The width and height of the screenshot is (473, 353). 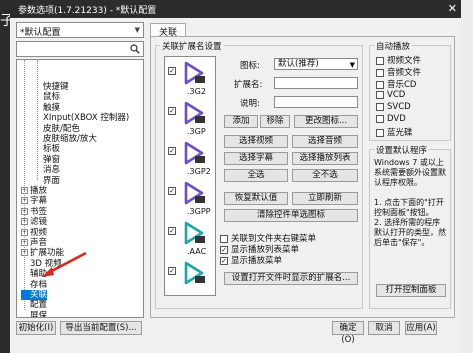 I want to click on tree-item-label: 皮肤/配色, so click(x=61, y=128).